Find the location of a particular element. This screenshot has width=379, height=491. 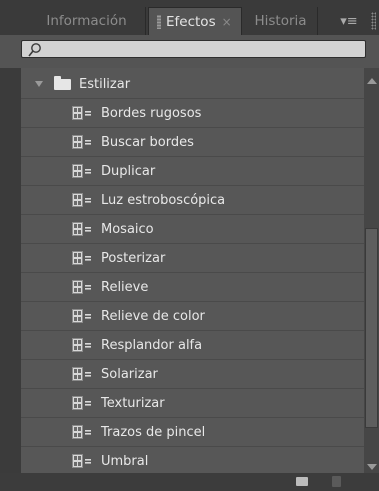

scroll-down-icon is located at coordinates (372, 467).